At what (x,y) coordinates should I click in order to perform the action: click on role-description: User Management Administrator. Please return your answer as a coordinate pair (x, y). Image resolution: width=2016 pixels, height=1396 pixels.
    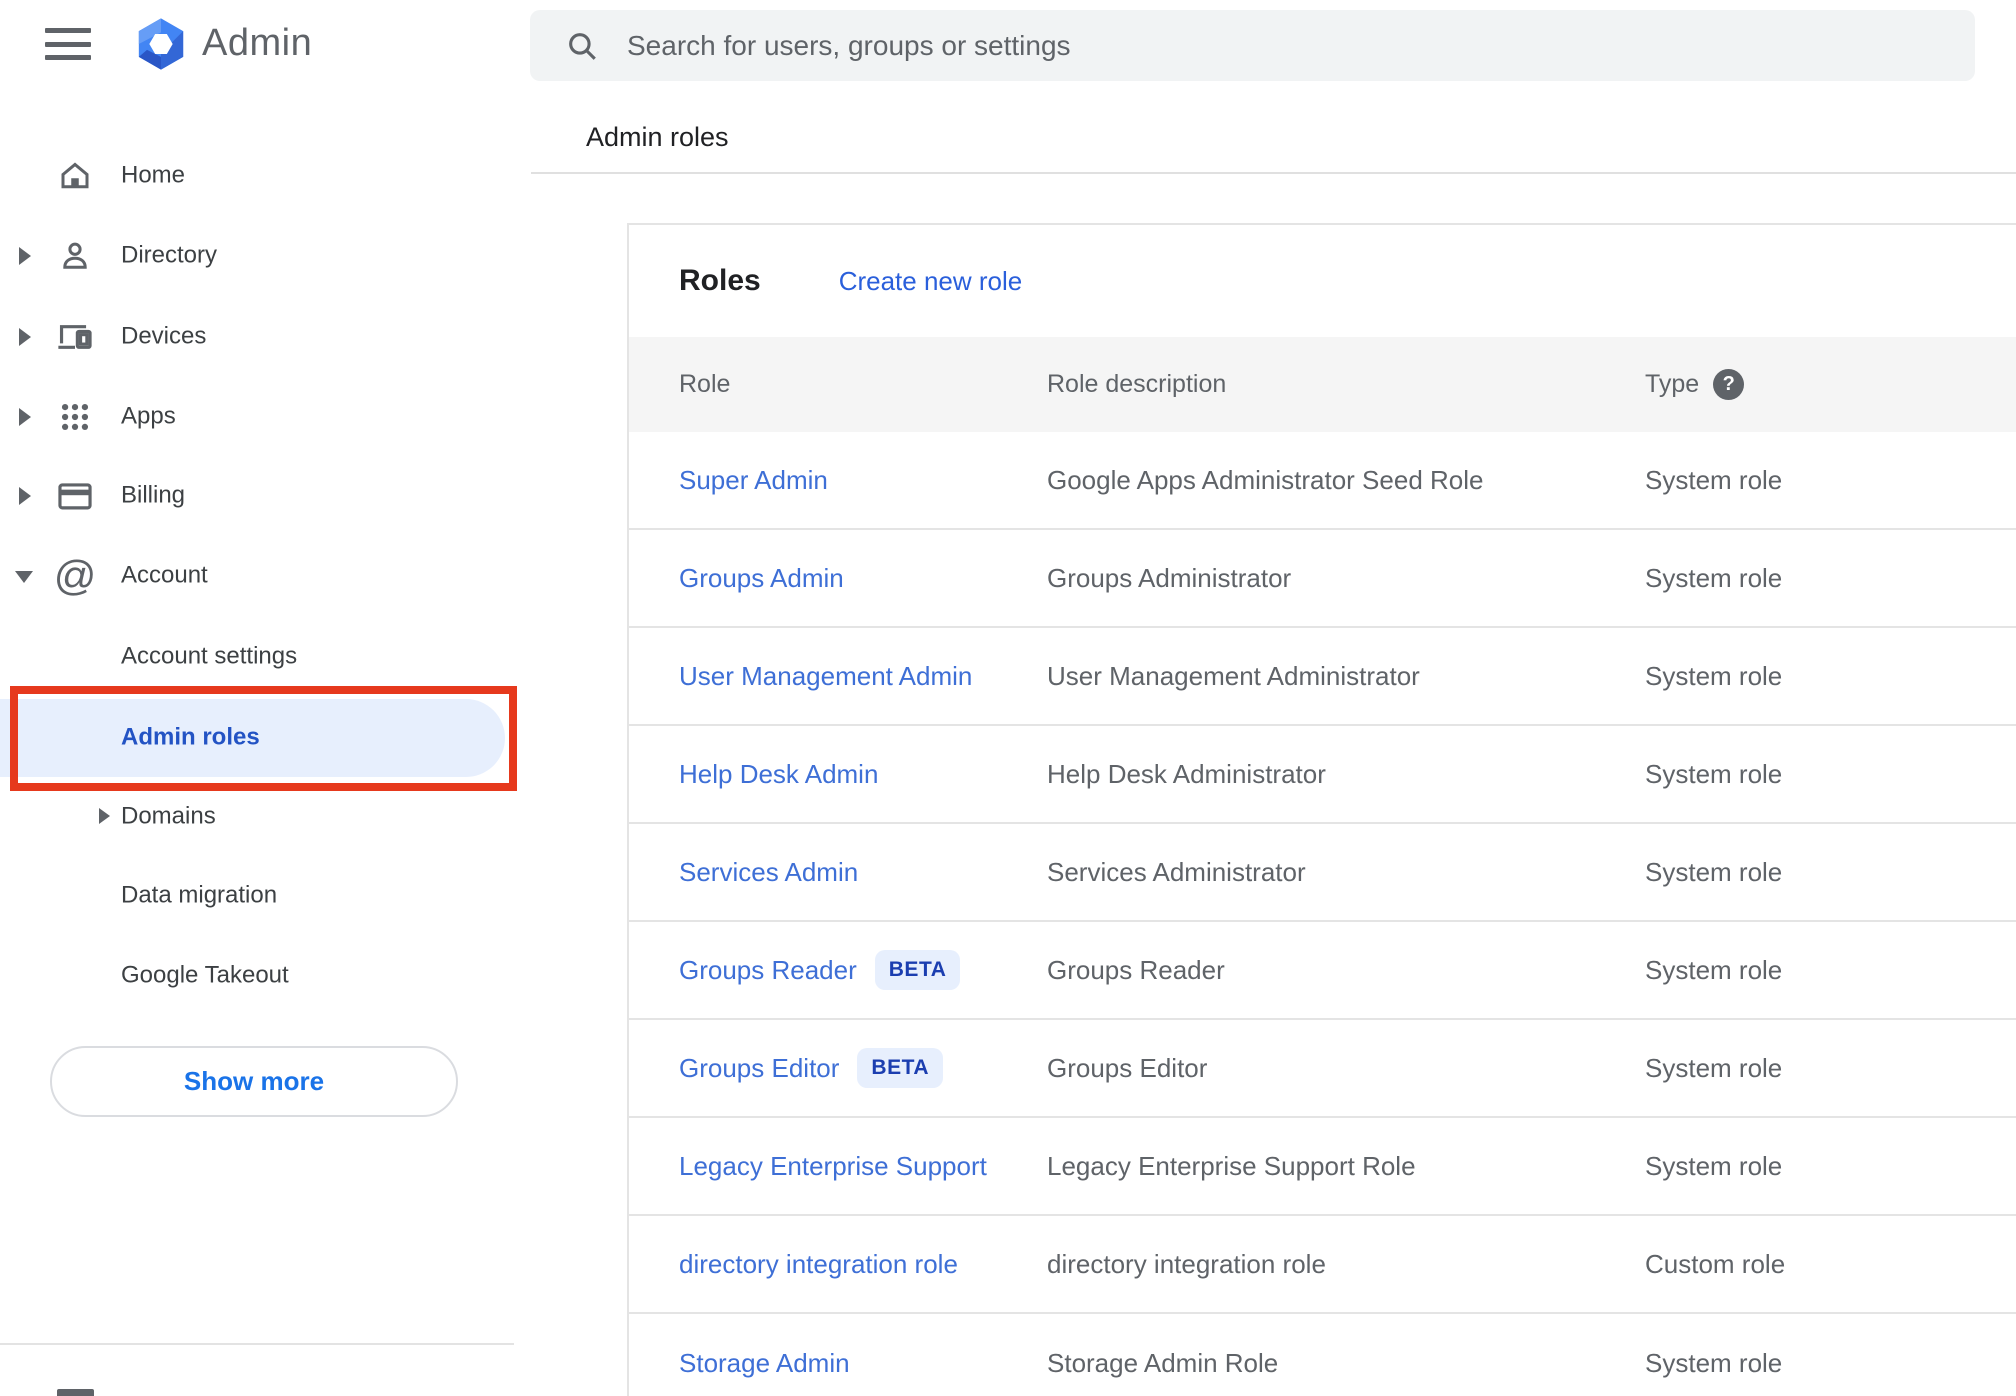
    Looking at the image, I should click on (1233, 675).